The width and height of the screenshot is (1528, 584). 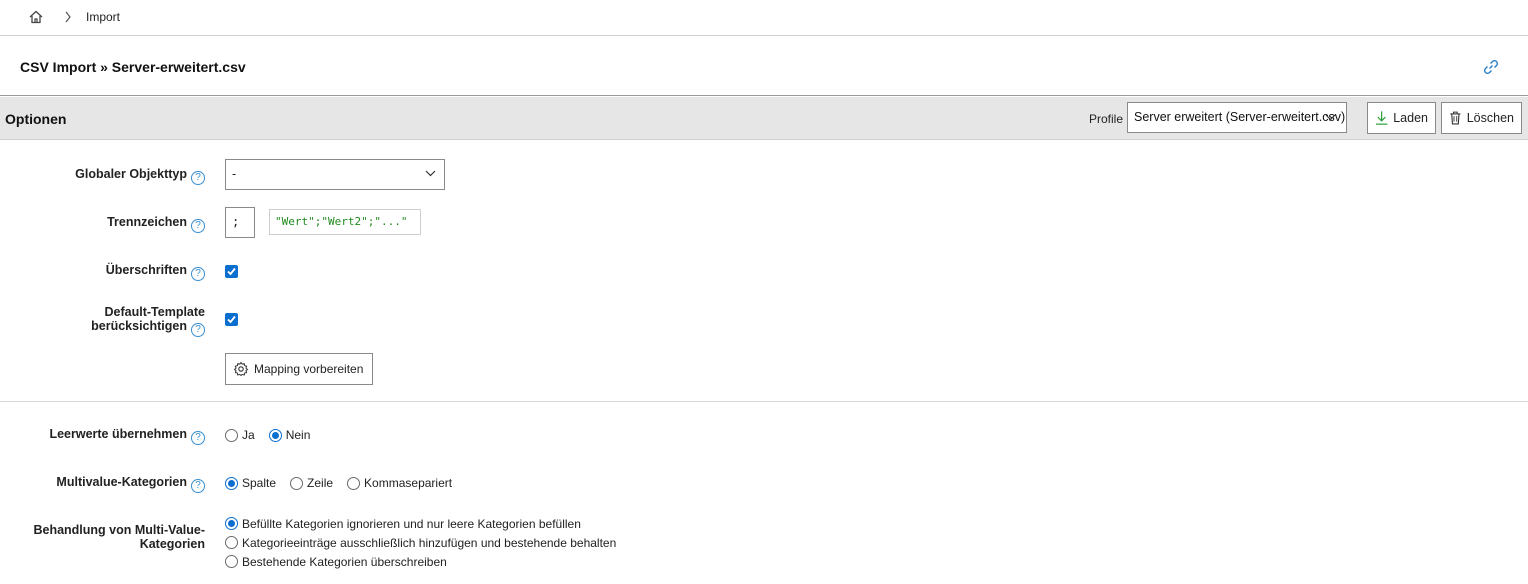 I want to click on gear-icon, so click(x=241, y=369).